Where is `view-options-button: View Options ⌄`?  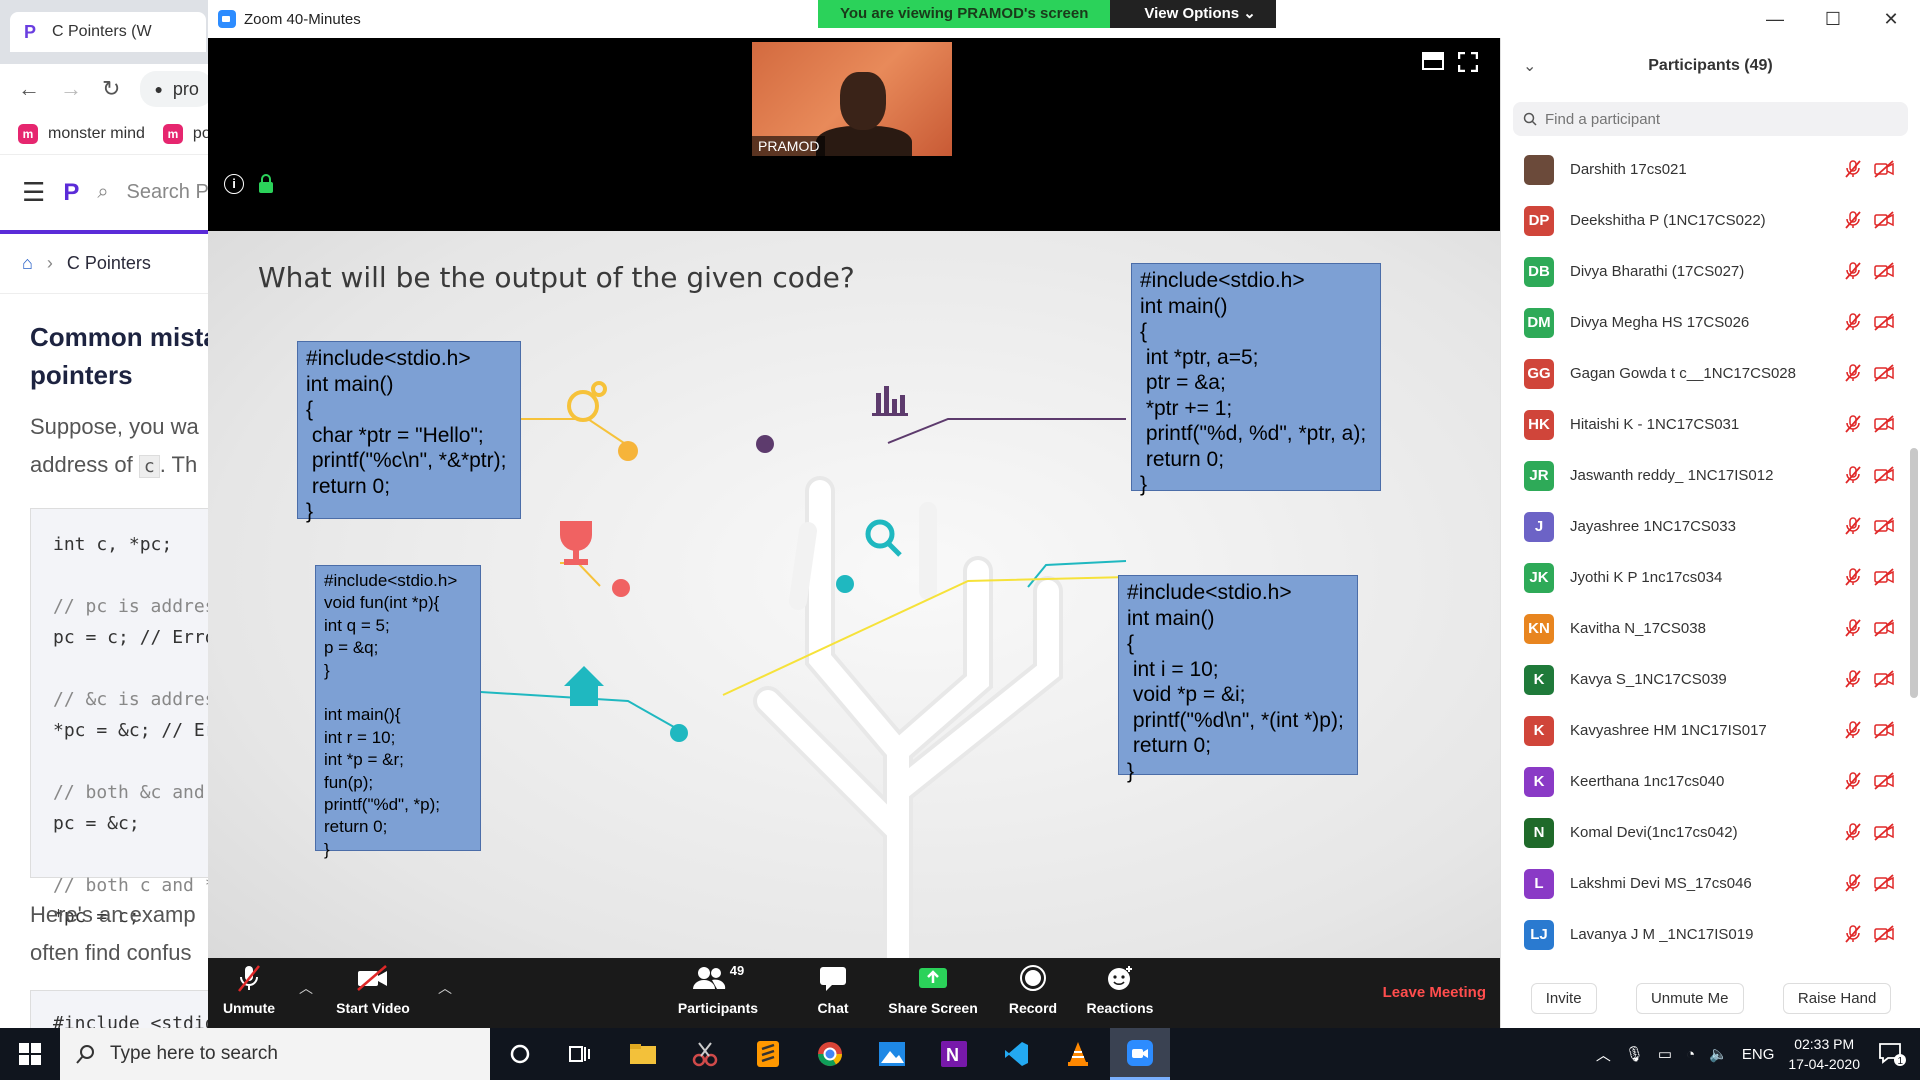
view-options-button: View Options ⌄ is located at coordinates (1193, 14).